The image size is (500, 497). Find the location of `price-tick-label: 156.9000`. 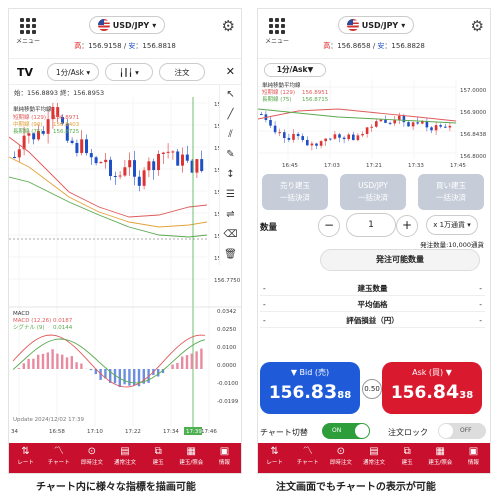

price-tick-label: 156.9000 is located at coordinates (473, 113).